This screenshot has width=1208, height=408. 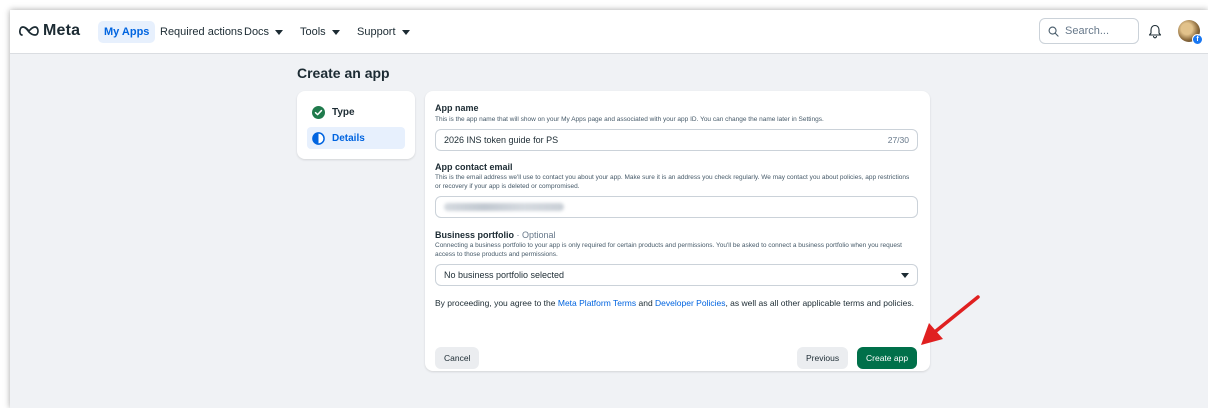 I want to click on meta-infinity-icon, so click(x=29, y=31).